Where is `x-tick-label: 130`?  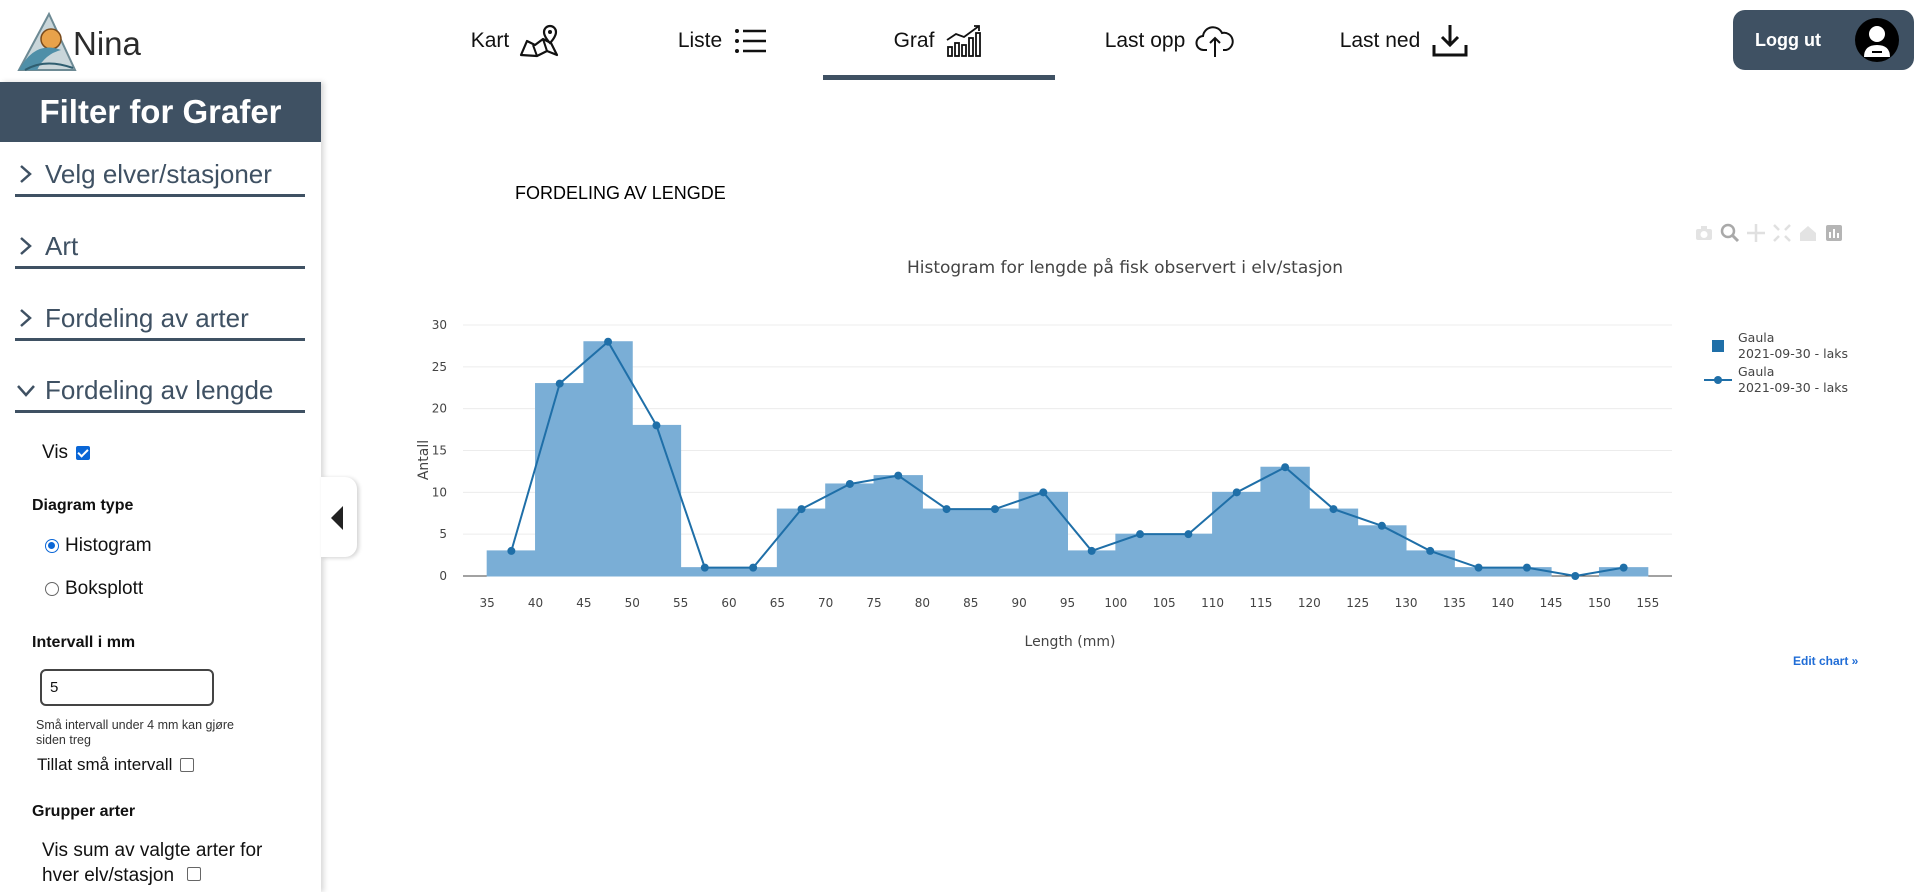 x-tick-label: 130 is located at coordinates (1406, 603).